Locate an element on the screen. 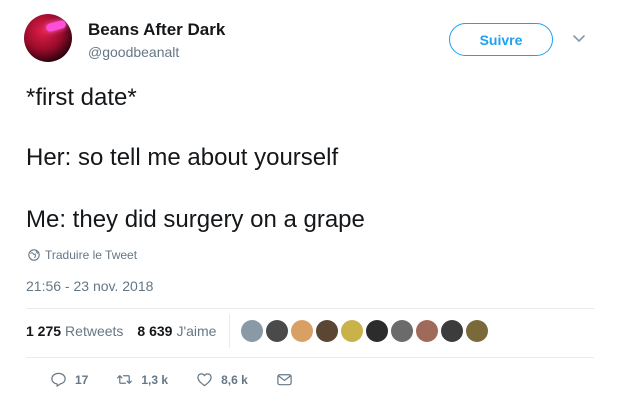 Image resolution: width=620 pixels, height=411 pixels. chevron-down-icon is located at coordinates (579, 38).